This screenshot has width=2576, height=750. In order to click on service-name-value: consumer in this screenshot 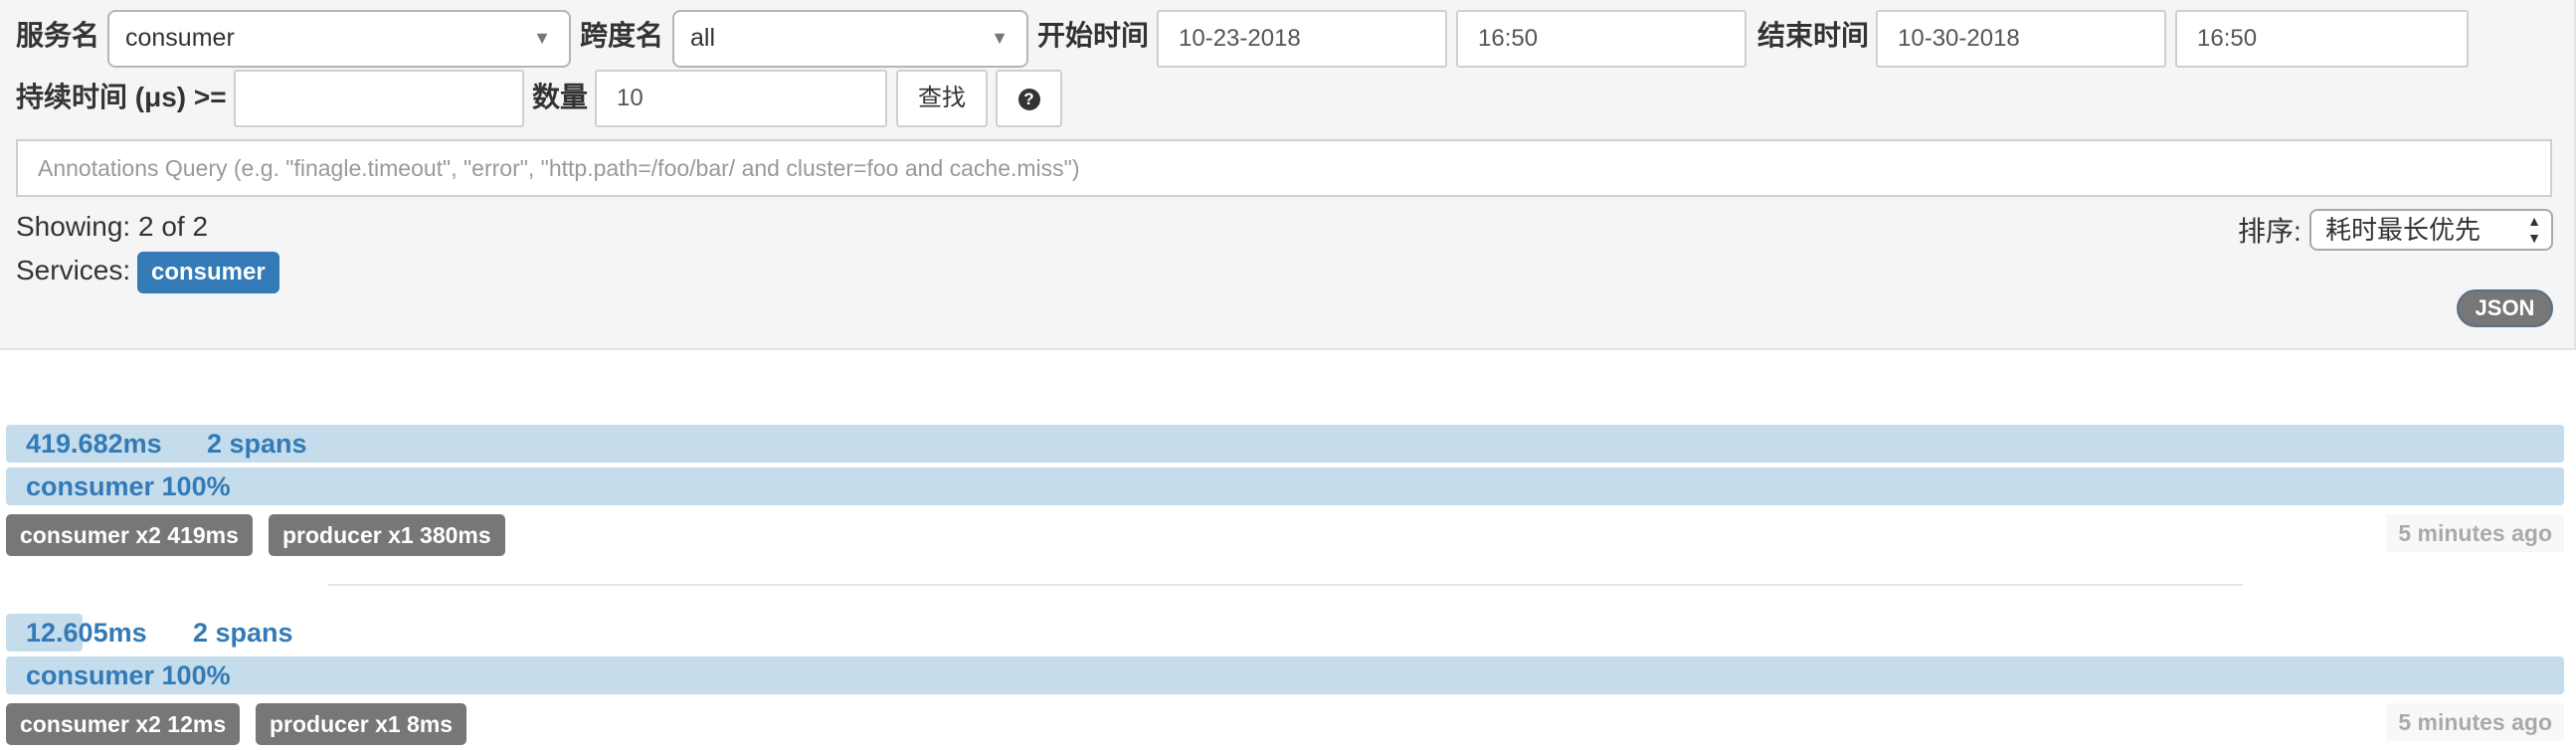, I will do `click(180, 38)`.